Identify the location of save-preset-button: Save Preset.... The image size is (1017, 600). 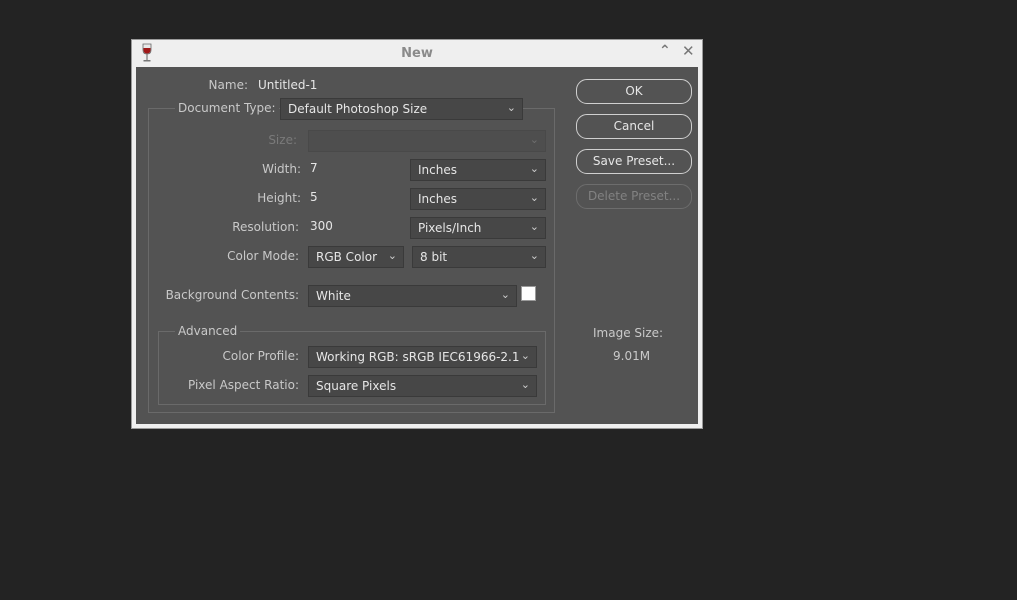
(634, 161).